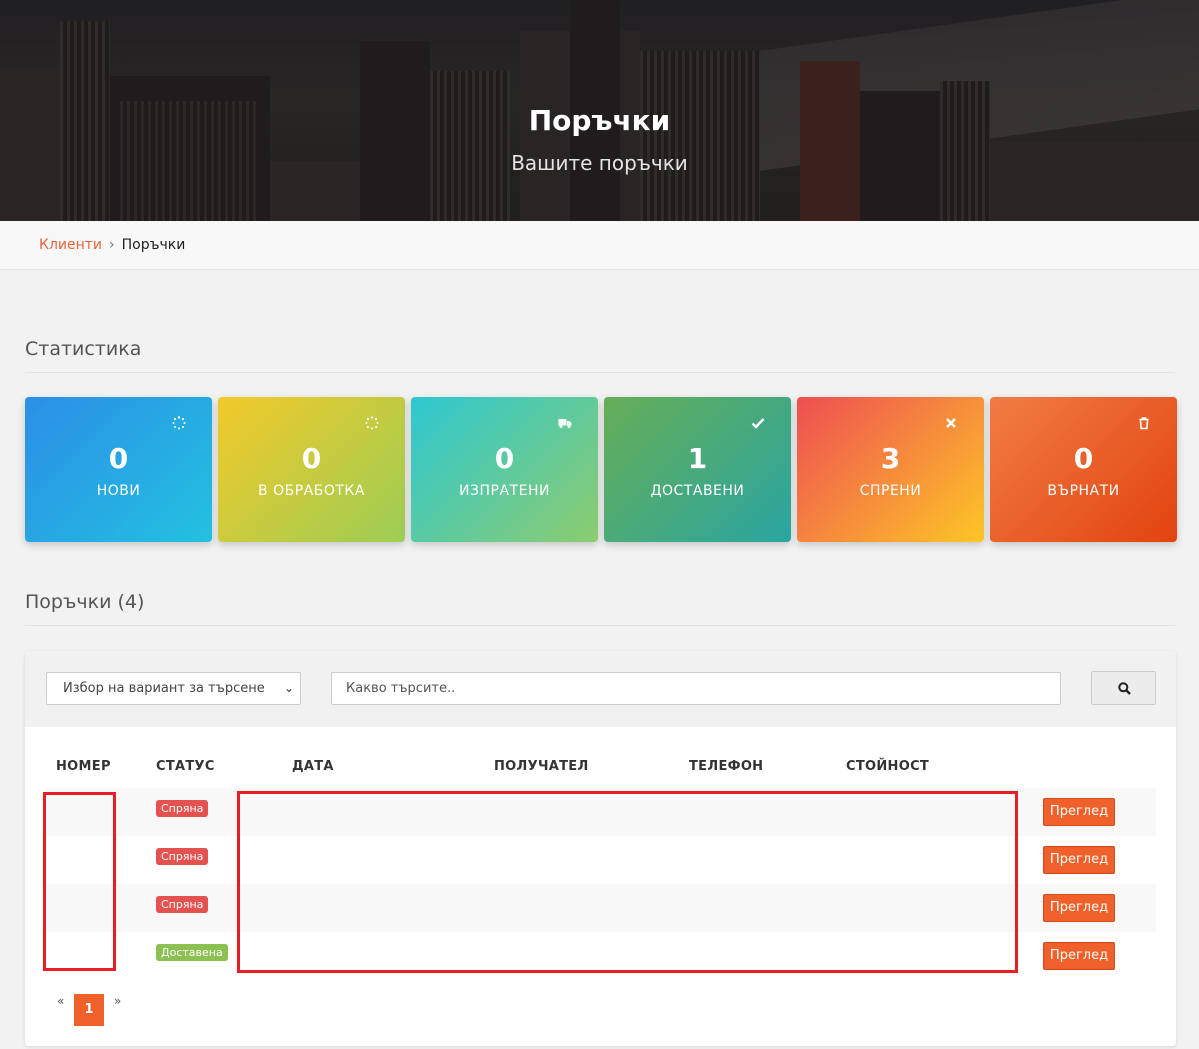 Image resolution: width=1199 pixels, height=1049 pixels. What do you see at coordinates (89, 1010) in the screenshot?
I see `pagination-page-1: 1` at bounding box center [89, 1010].